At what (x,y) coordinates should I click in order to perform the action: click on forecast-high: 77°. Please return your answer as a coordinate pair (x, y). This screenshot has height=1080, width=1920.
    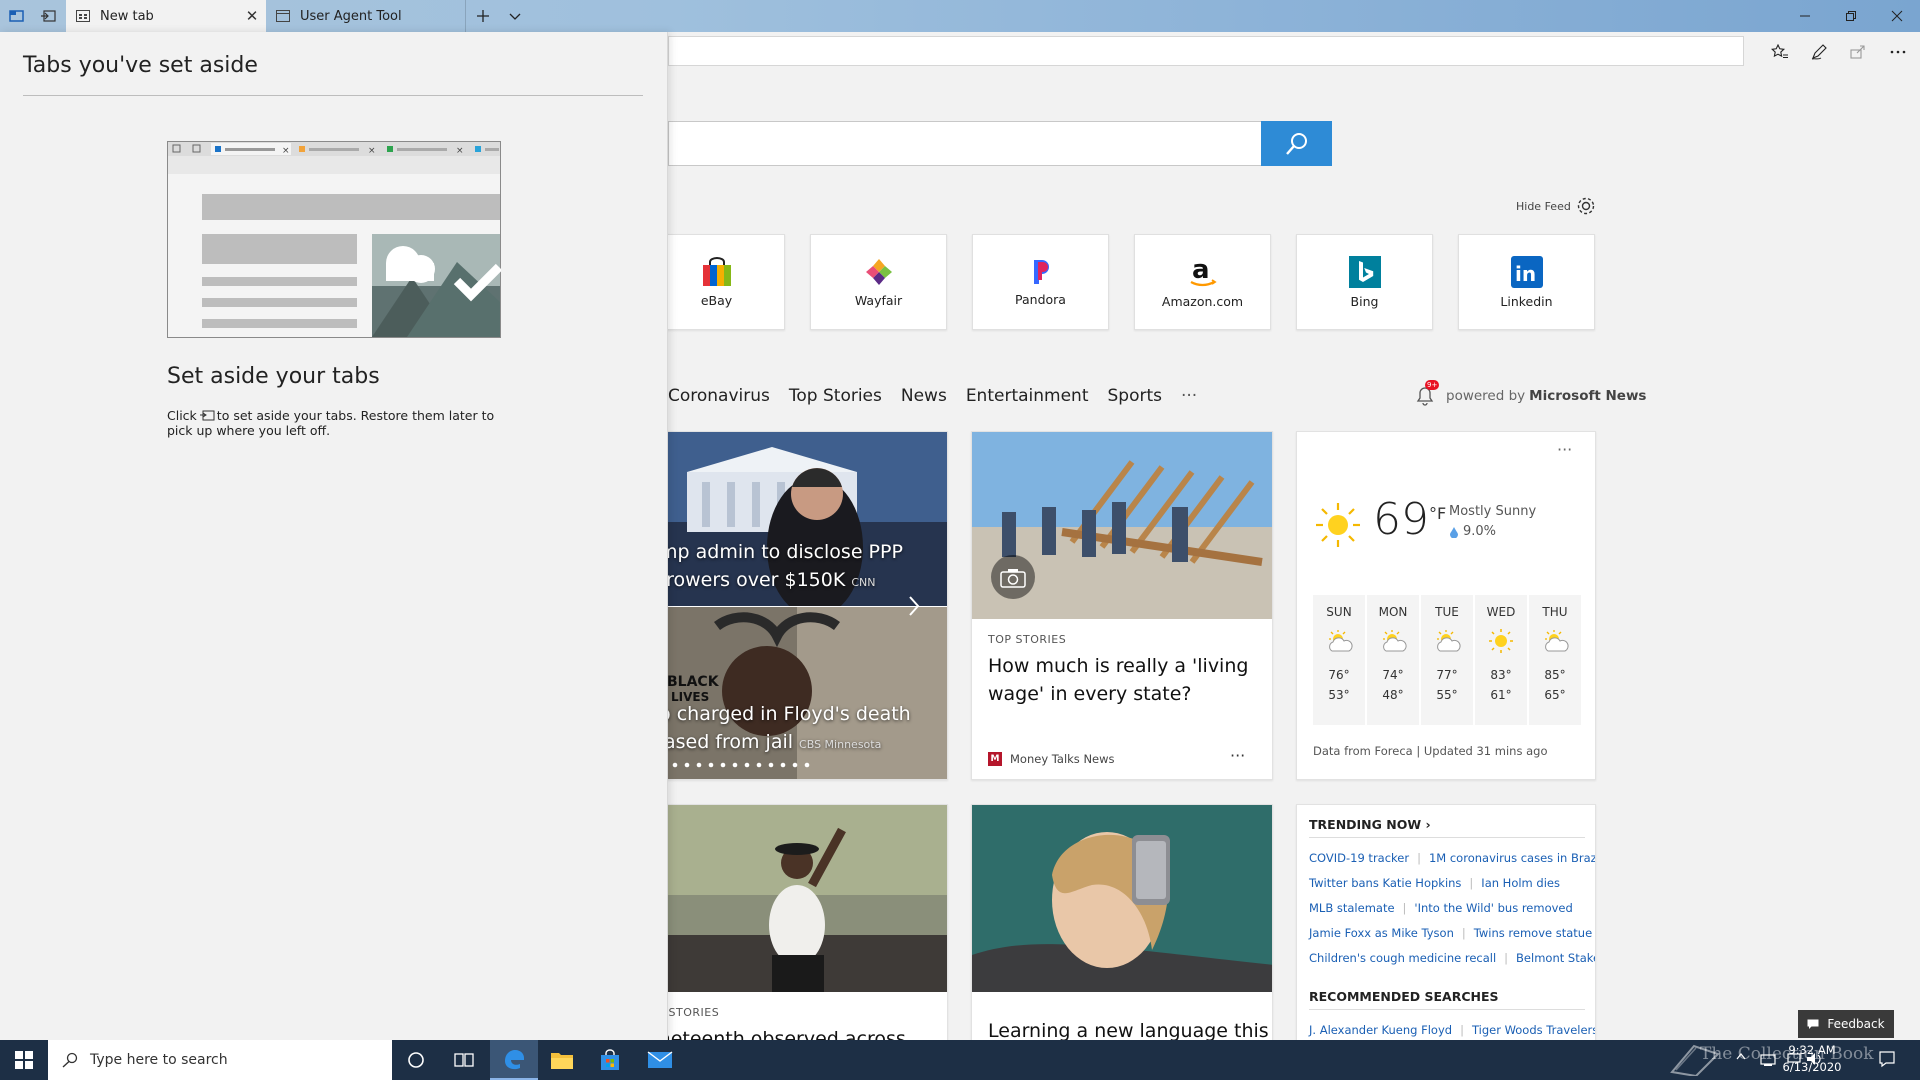
    Looking at the image, I should click on (1447, 675).